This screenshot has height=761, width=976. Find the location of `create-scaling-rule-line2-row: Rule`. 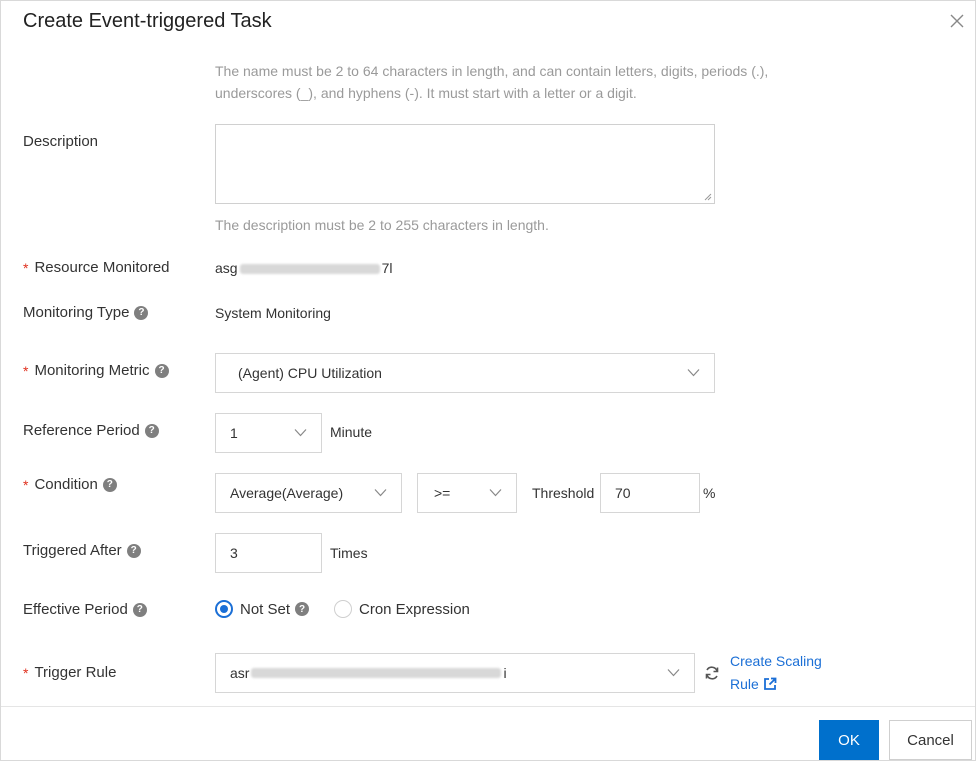

create-scaling-rule-line2-row: Rule is located at coordinates (776, 684).